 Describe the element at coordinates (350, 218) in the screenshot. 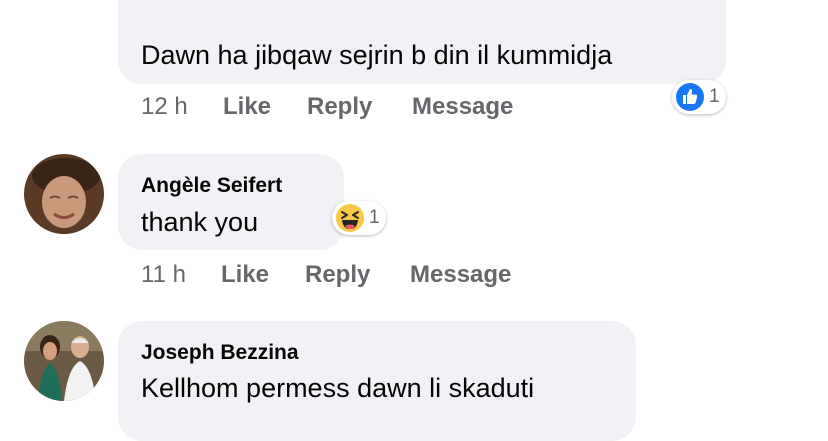

I see `haha-icon` at that location.